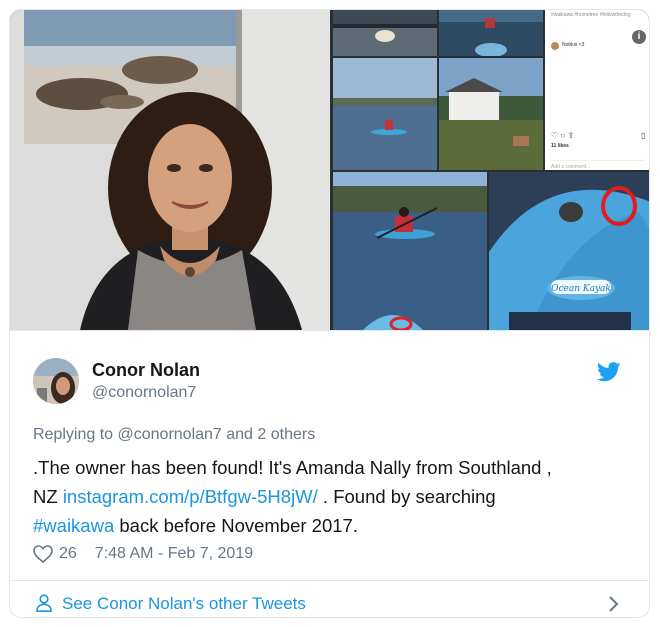 The width and height of the screenshot is (660, 627). Describe the element at coordinates (609, 372) in the screenshot. I see `twitter-bird-icon` at that location.